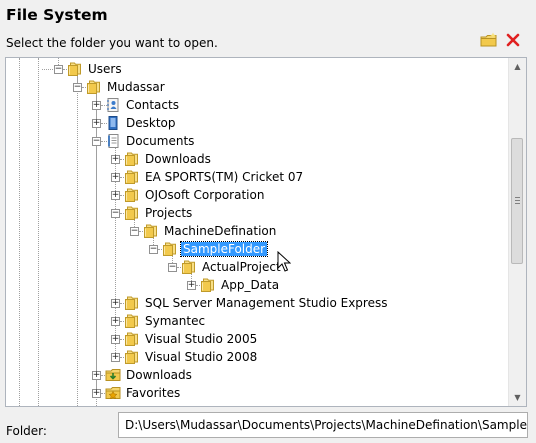 Image resolution: width=536 pixels, height=443 pixels. I want to click on tree-item: + Contacts, so click(136, 105).